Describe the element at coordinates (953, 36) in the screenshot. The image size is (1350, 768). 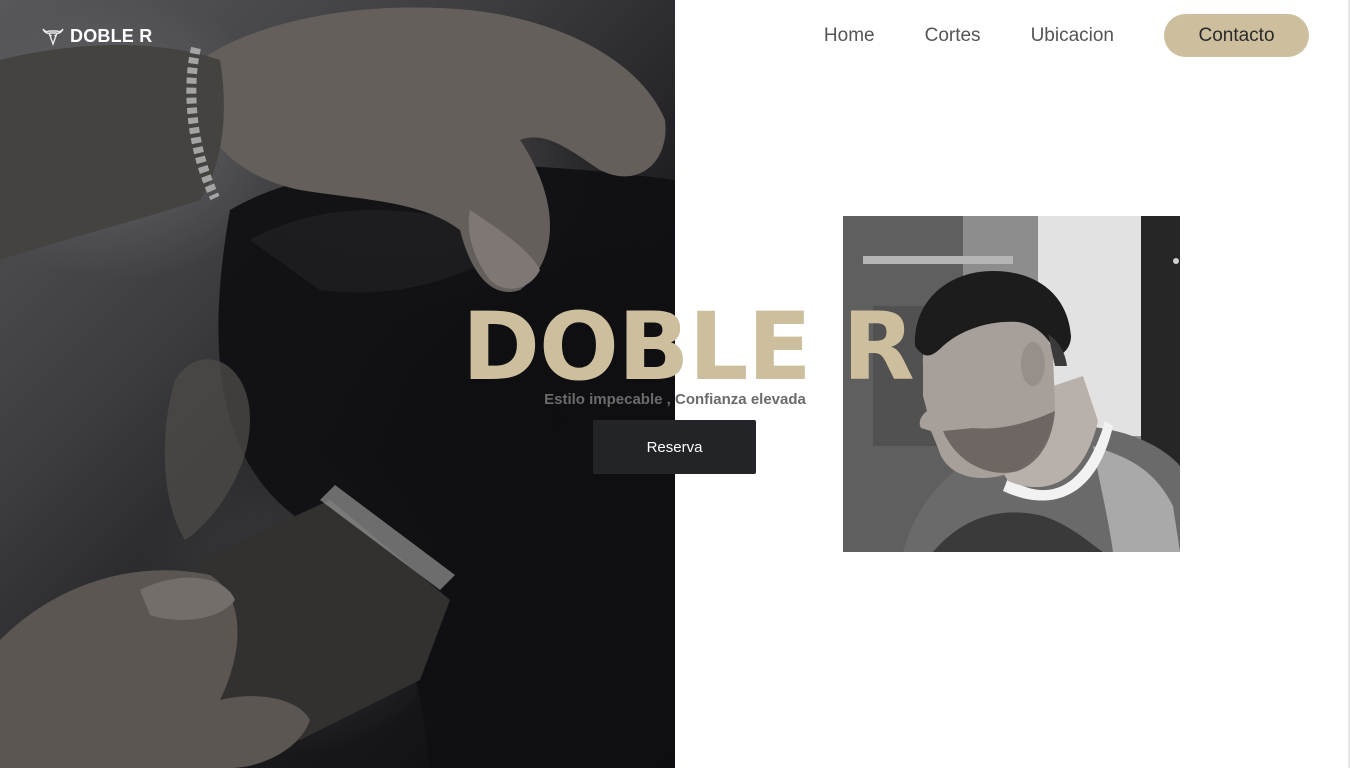
I see `nav-link-cortes: Cortes` at that location.